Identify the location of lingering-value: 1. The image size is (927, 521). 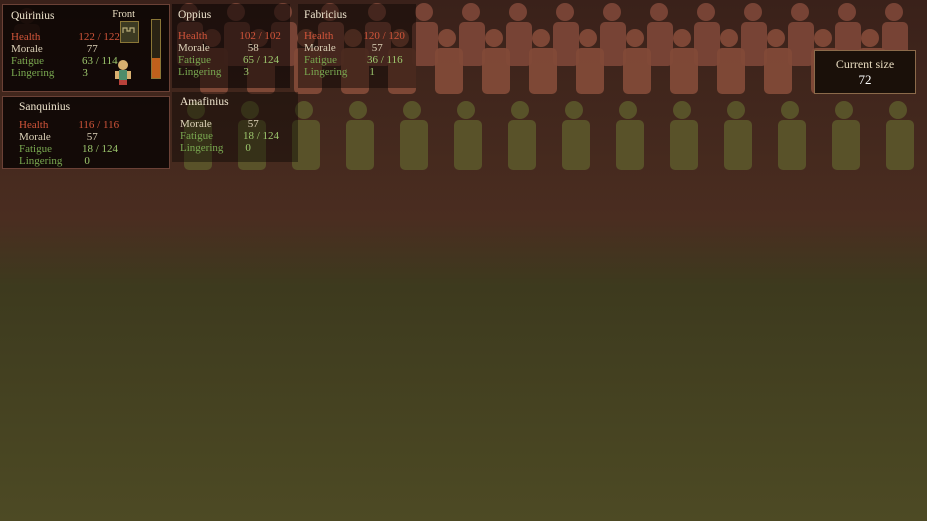
(372, 72).